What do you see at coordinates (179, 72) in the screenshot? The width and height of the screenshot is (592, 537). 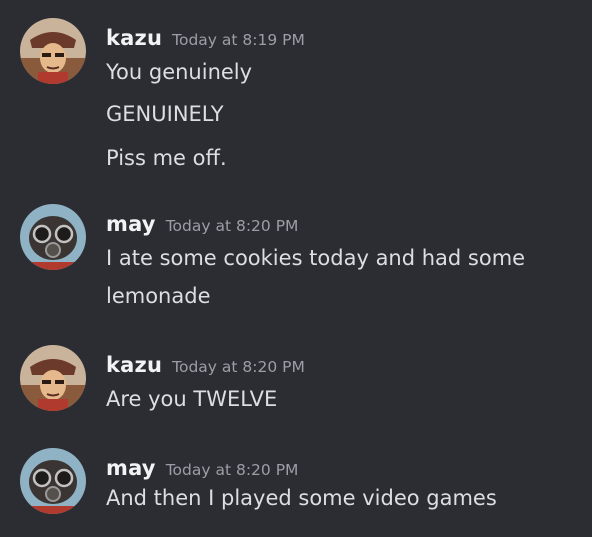 I see `message-text: You genuinely` at bounding box center [179, 72].